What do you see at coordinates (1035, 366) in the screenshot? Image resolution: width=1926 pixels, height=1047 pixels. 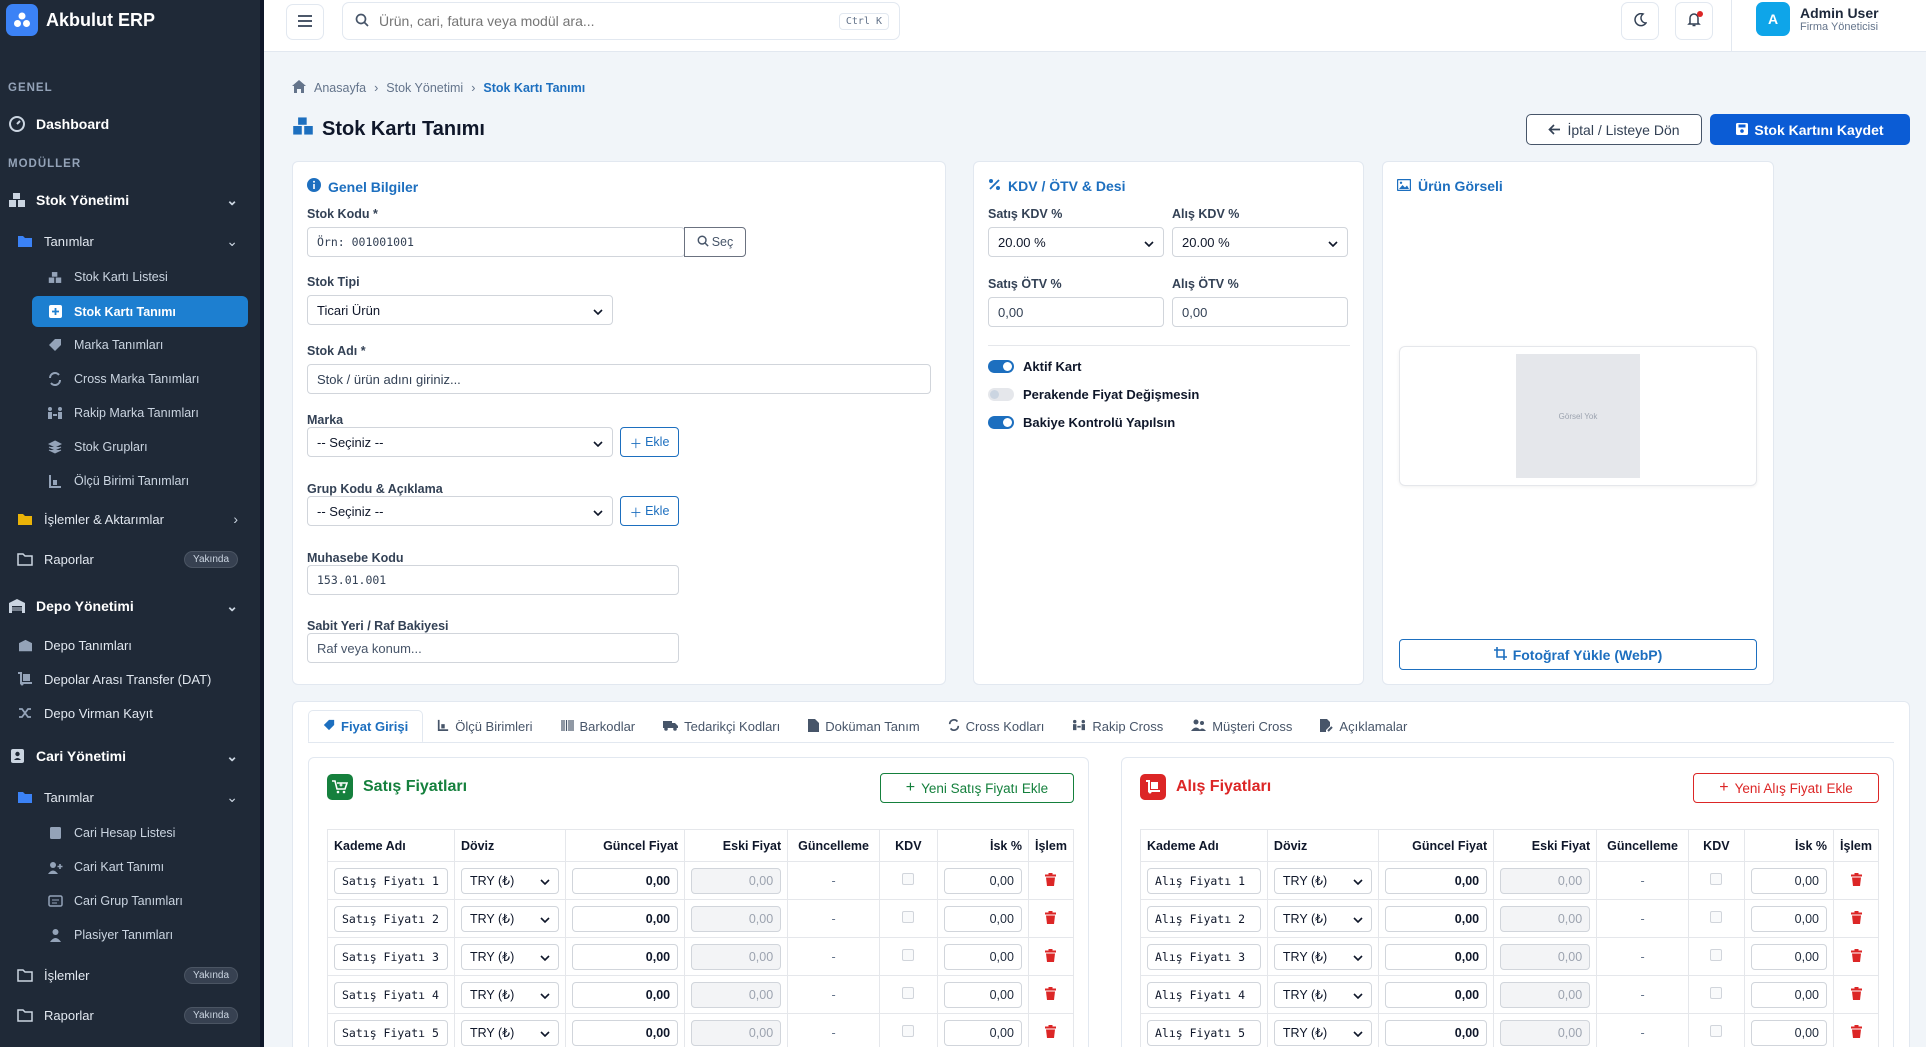 I see `aktif-kart-toggle: Aktif Kart` at bounding box center [1035, 366].